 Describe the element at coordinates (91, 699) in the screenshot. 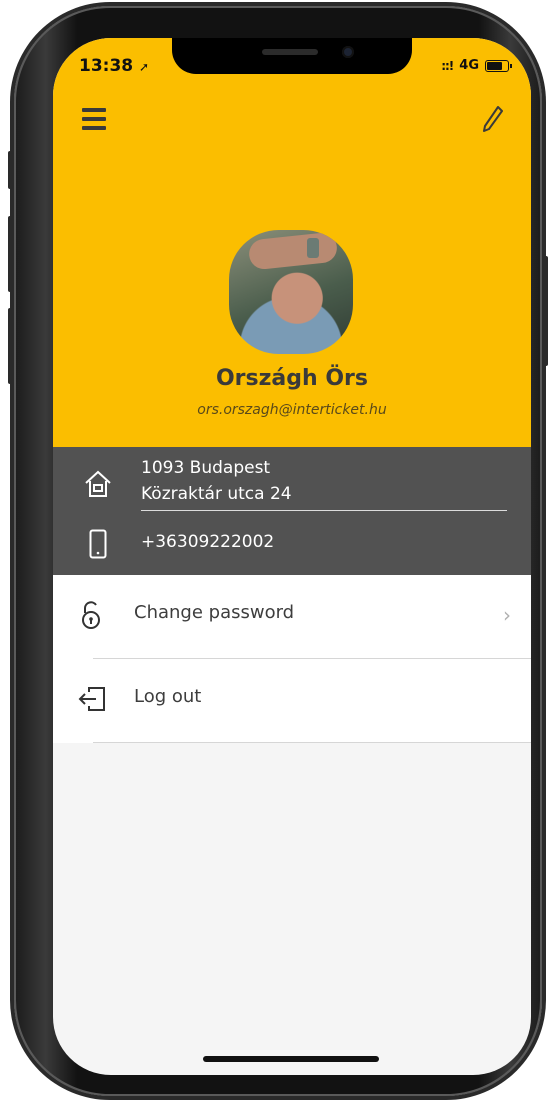

I see `logout-icon` at that location.